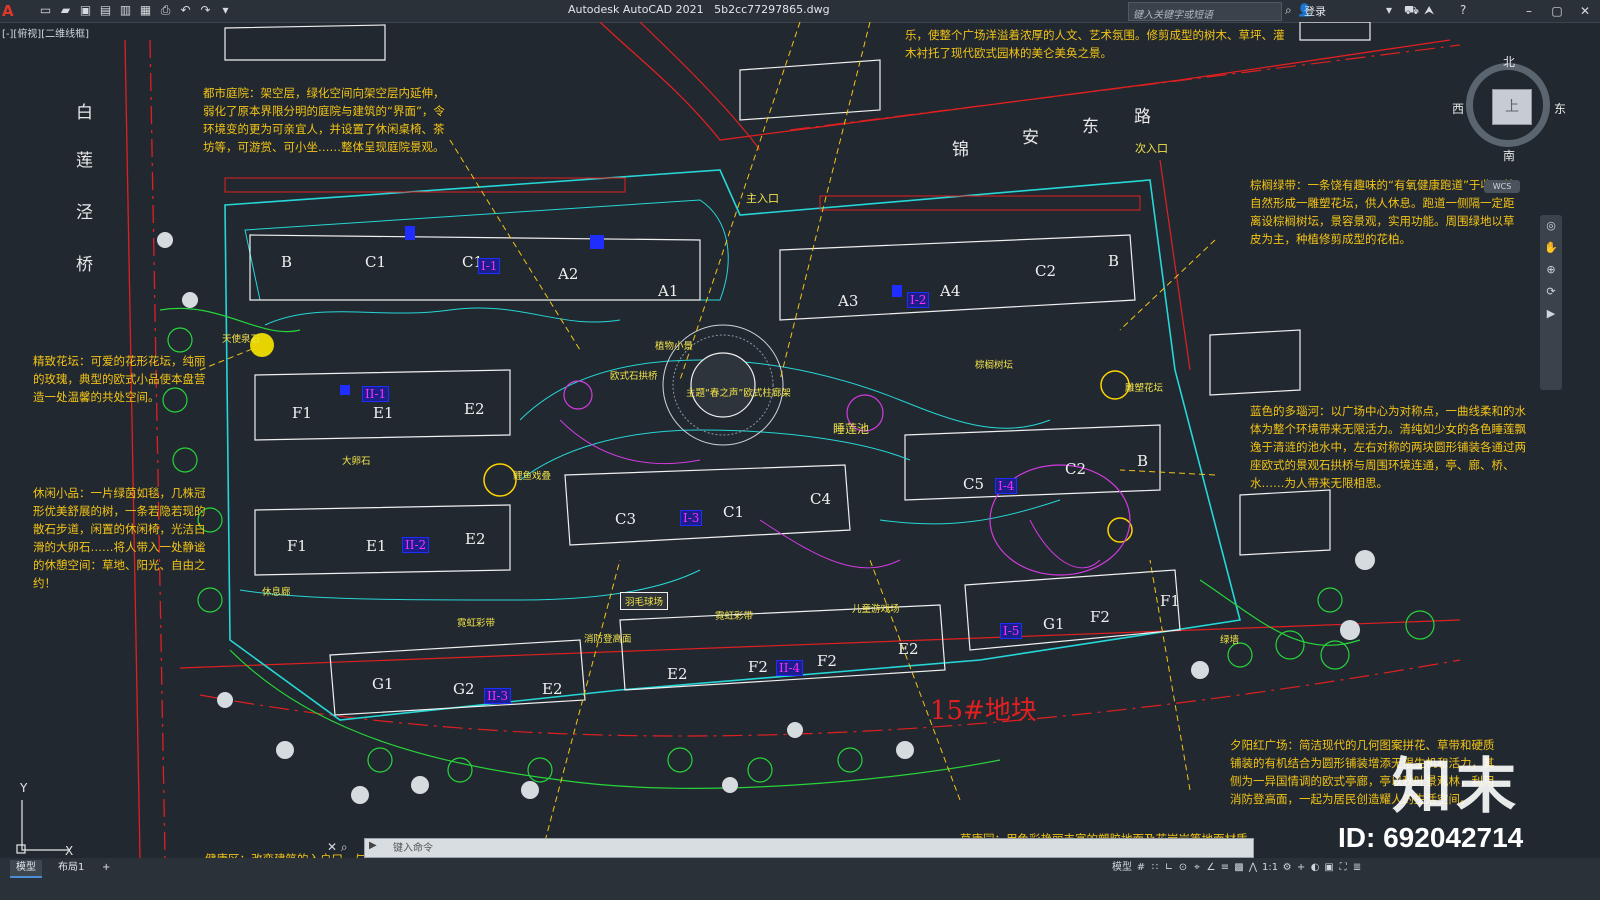  I want to click on redo-icon: ↷, so click(205, 10).